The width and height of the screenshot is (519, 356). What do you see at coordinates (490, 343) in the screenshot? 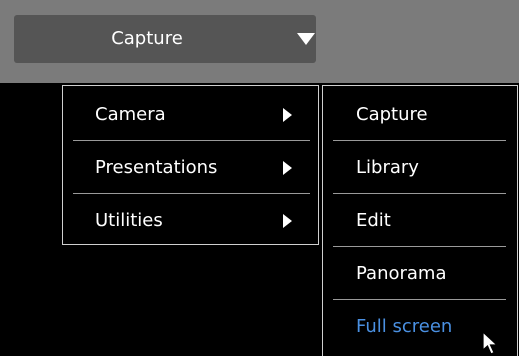
I see `mouse-pointer-icon` at bounding box center [490, 343].